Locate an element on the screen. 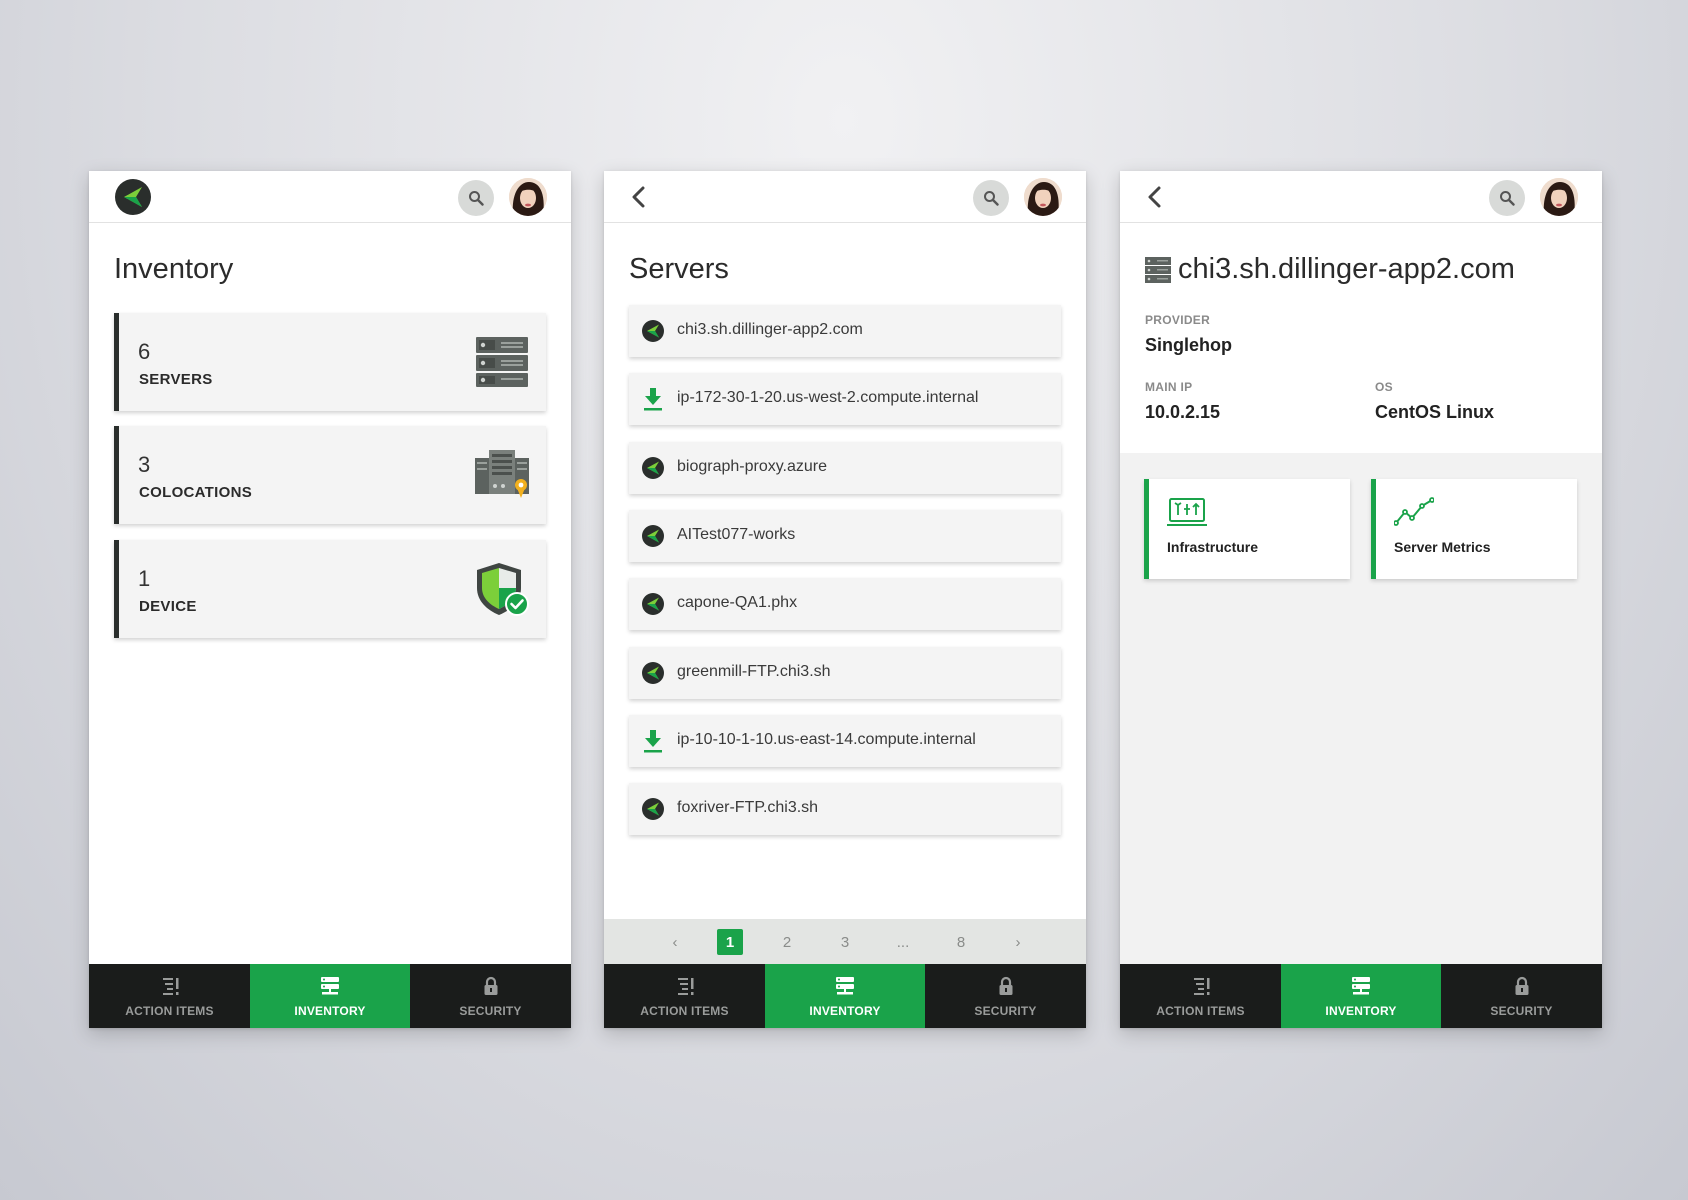 This screenshot has width=1688, height=1200. servers-label: SERVERS is located at coordinates (176, 379).